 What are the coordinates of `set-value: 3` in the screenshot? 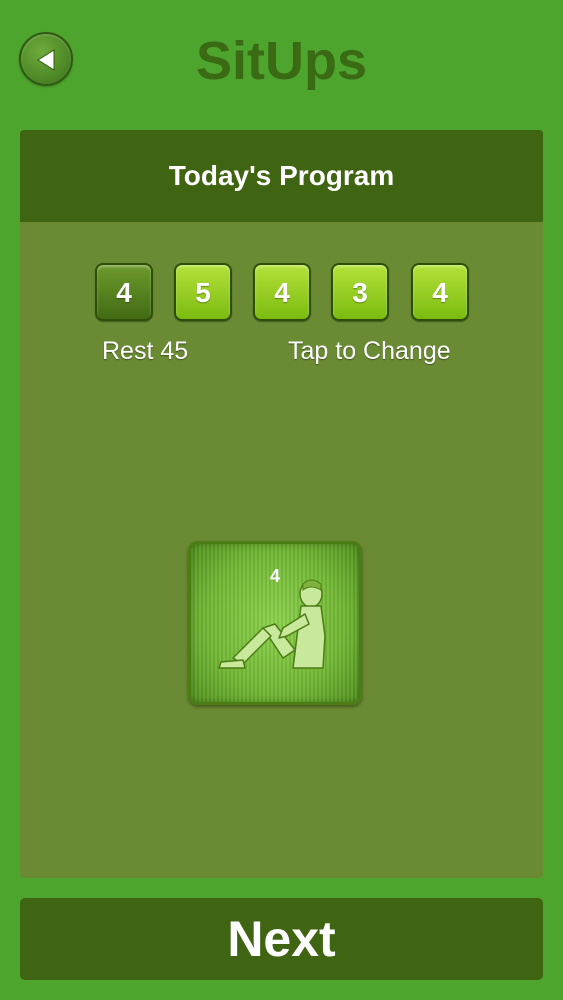 It's located at (360, 292).